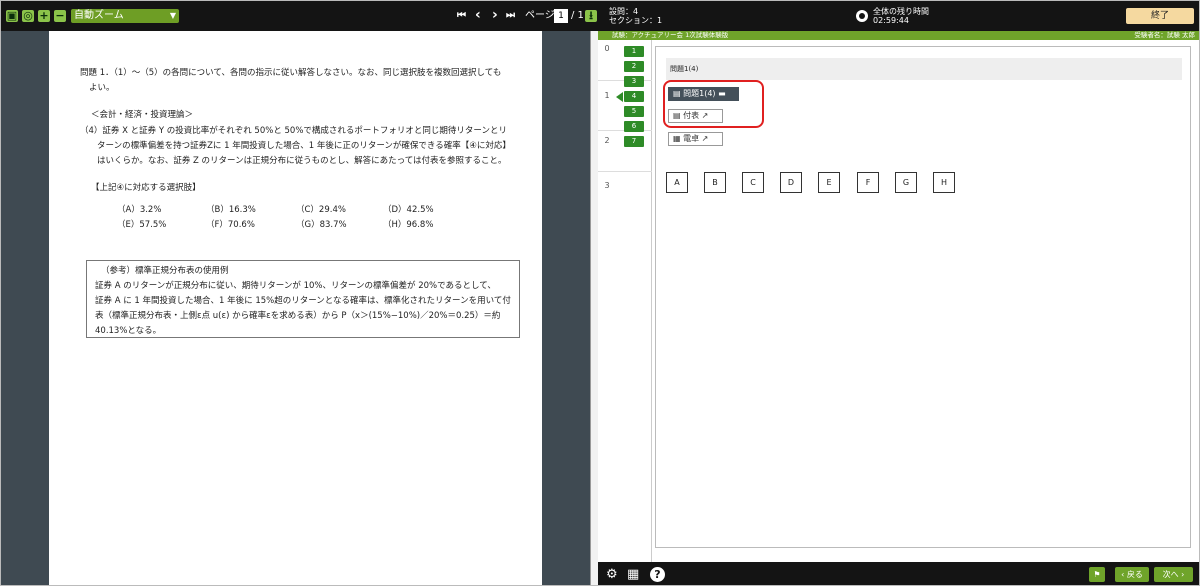 The width and height of the screenshot is (1200, 586). Describe the element at coordinates (28, 16) in the screenshot. I see `fit-page-icon: ◎` at that location.